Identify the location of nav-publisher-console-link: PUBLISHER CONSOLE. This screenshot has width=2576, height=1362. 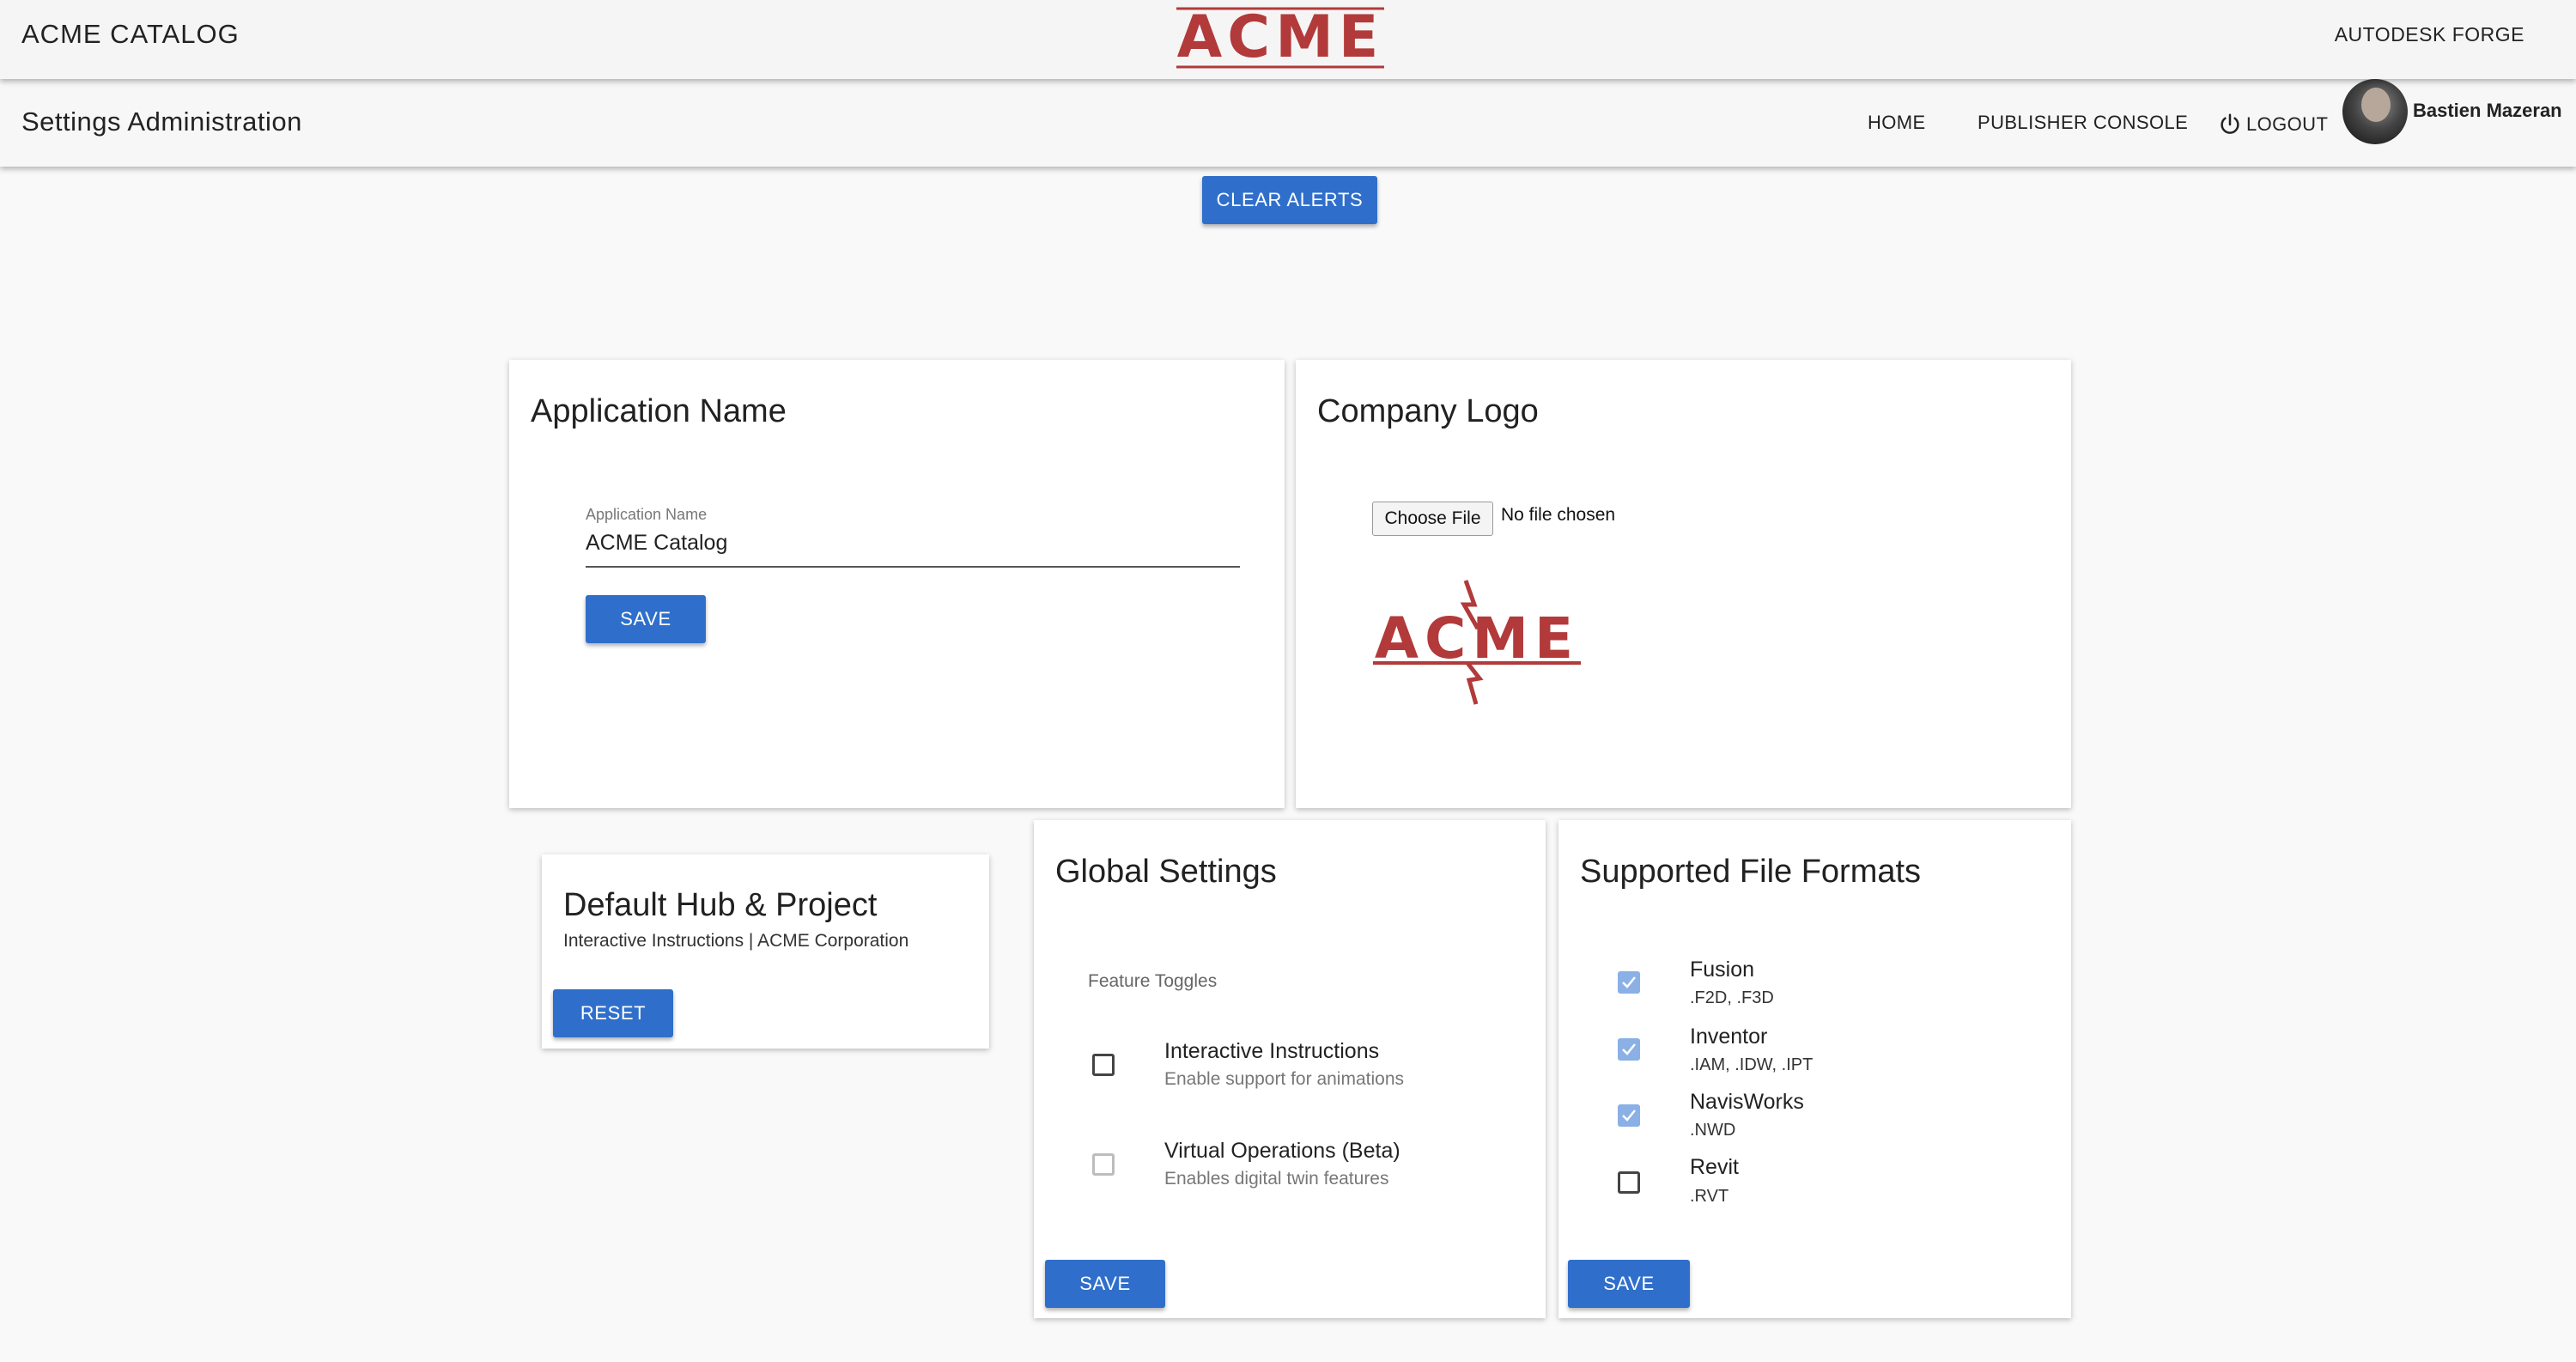
(2083, 123).